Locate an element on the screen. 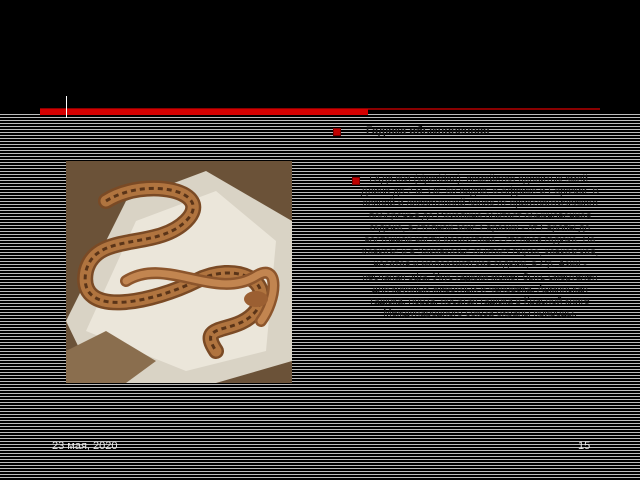 The image size is (640, 480). page-number: 15 is located at coordinates (584, 446).